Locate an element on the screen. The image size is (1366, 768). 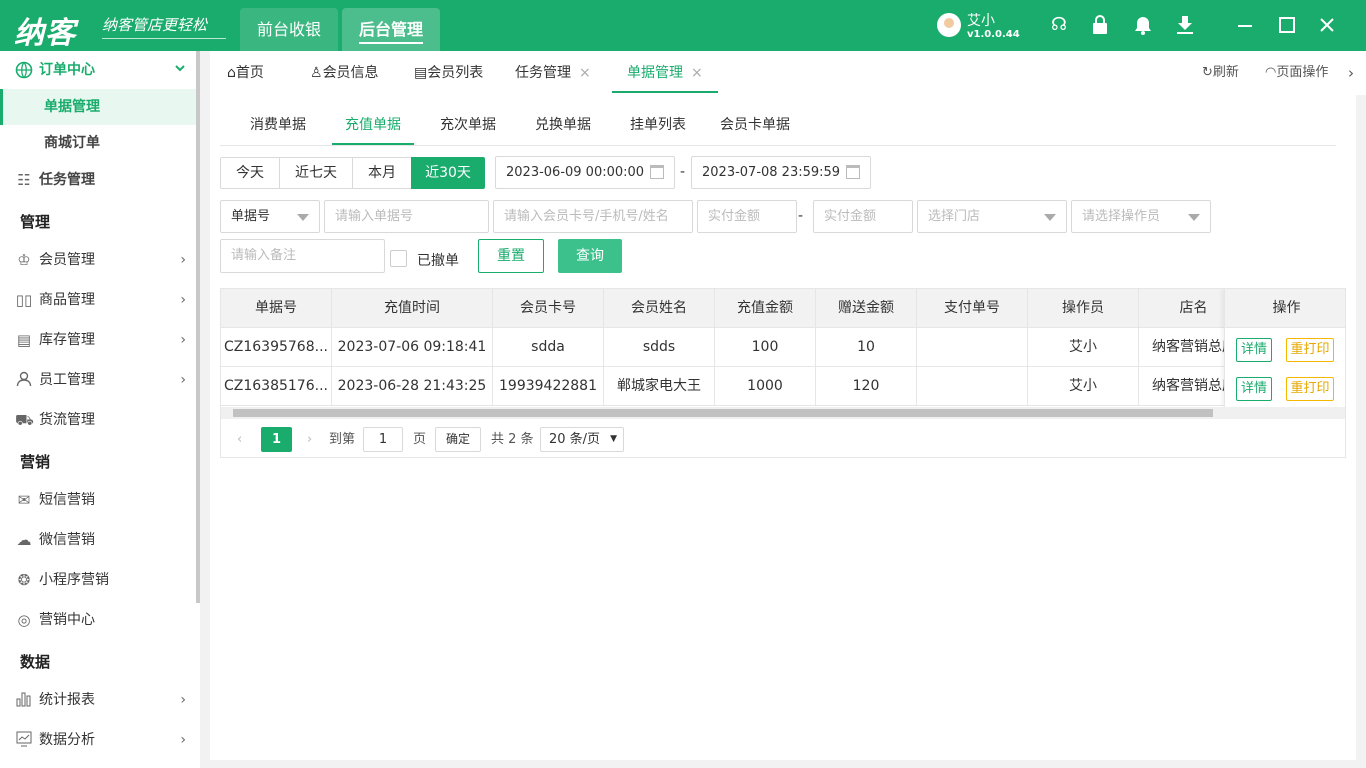
subtab-recharge: 充值单据 is located at coordinates (373, 125).